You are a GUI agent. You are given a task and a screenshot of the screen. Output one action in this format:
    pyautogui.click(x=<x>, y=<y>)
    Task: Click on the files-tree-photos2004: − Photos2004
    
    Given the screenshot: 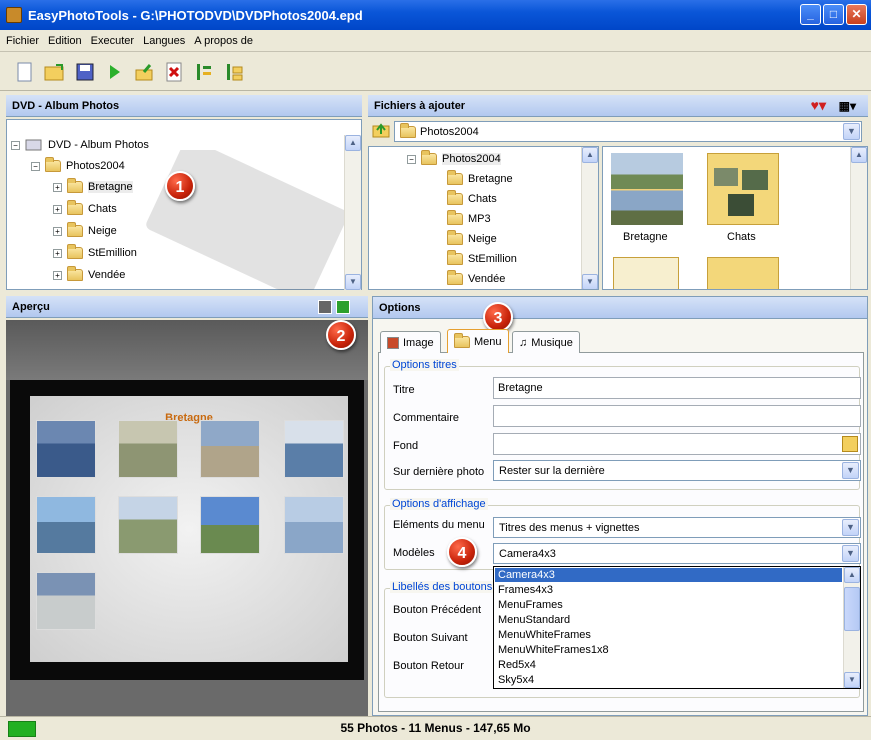 What is the action you would take?
    pyautogui.click(x=454, y=157)
    